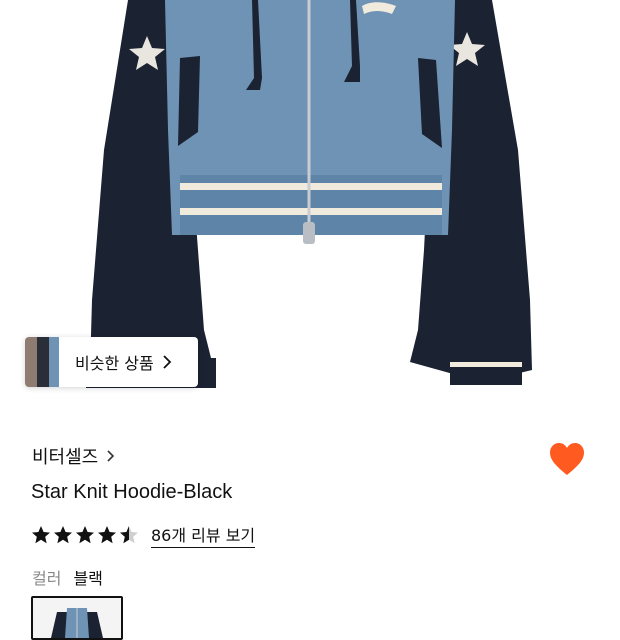 This screenshot has width=620, height=640. I want to click on brand-link: 비터셀즈, so click(73, 456).